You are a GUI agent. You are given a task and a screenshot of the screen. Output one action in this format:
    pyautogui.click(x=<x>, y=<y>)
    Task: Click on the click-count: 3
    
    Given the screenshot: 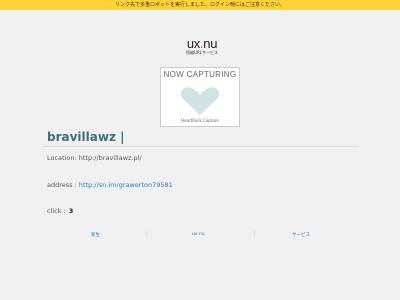 What is the action you would take?
    pyautogui.click(x=71, y=211)
    